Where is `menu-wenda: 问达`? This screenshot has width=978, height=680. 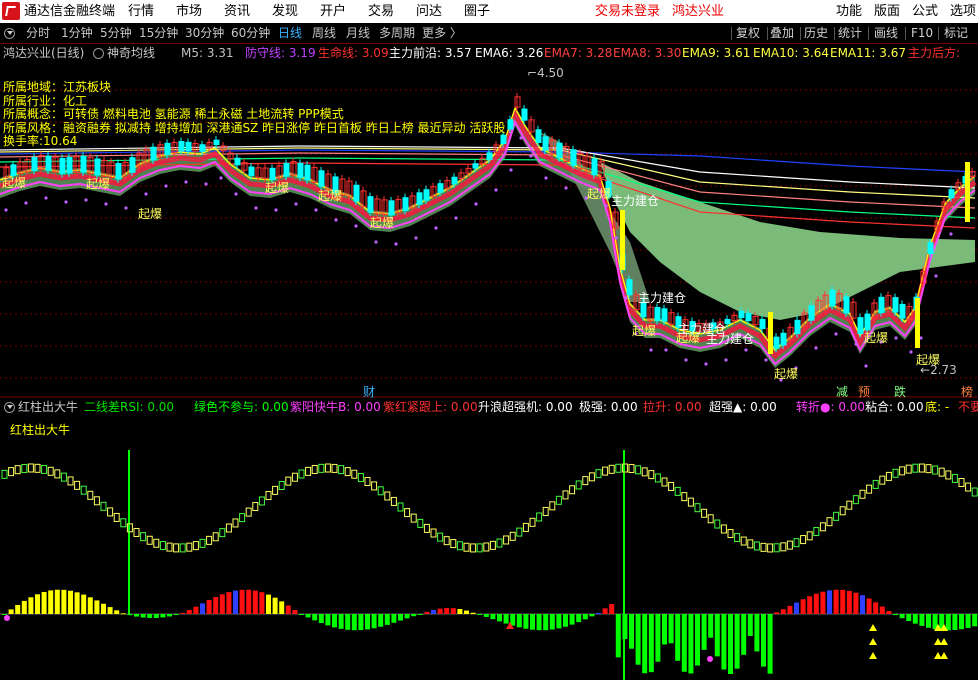 menu-wenda: 问达 is located at coordinates (429, 11).